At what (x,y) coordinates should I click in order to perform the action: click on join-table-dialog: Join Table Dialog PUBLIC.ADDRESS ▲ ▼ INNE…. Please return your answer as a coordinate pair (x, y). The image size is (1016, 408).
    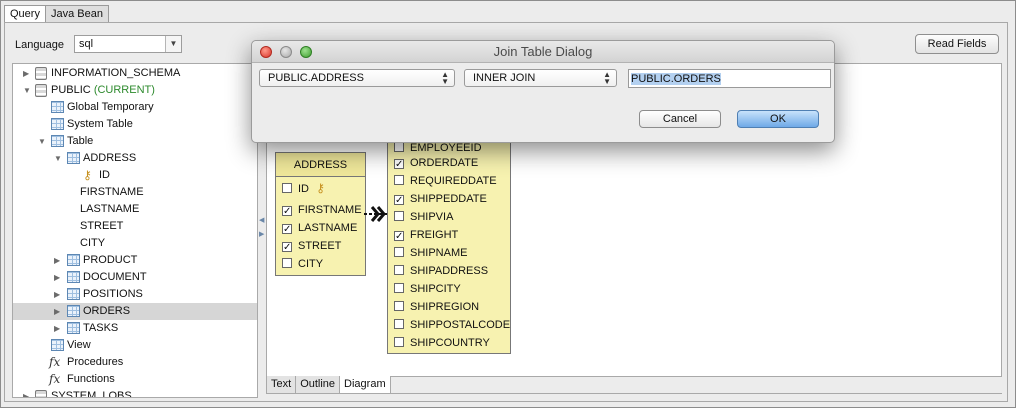
    Looking at the image, I should click on (543, 91).